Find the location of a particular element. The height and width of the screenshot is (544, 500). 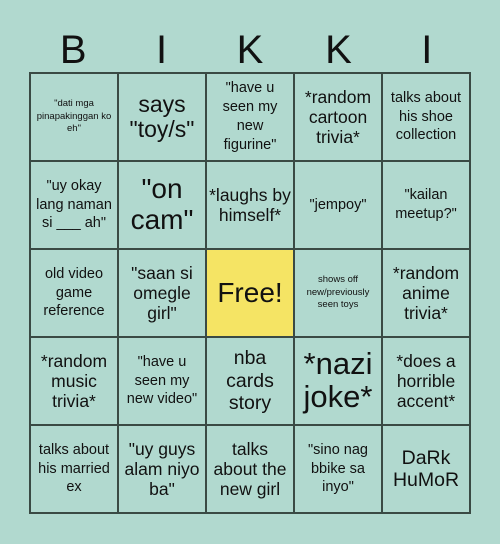

bingo-cell: "sino nag bbike sa inyo" is located at coordinates (338, 469).